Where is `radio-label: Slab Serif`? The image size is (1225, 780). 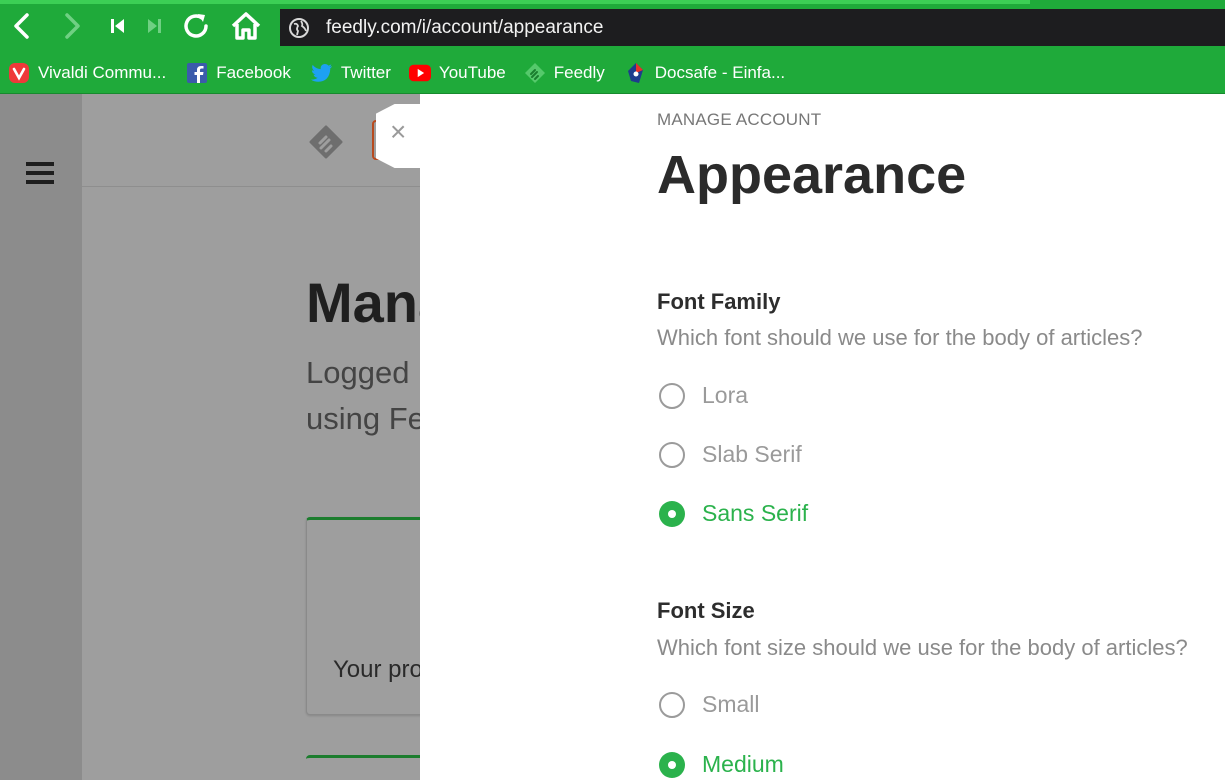 radio-label: Slab Serif is located at coordinates (752, 454).